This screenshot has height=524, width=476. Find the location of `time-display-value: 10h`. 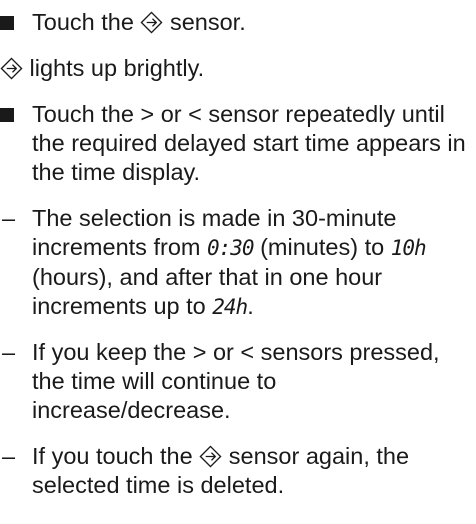

time-display-value: 10h is located at coordinates (408, 248).